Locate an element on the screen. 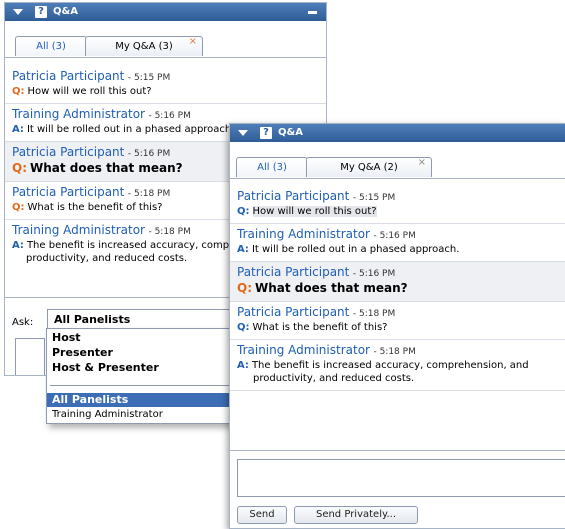  send-button: Send is located at coordinates (262, 515).